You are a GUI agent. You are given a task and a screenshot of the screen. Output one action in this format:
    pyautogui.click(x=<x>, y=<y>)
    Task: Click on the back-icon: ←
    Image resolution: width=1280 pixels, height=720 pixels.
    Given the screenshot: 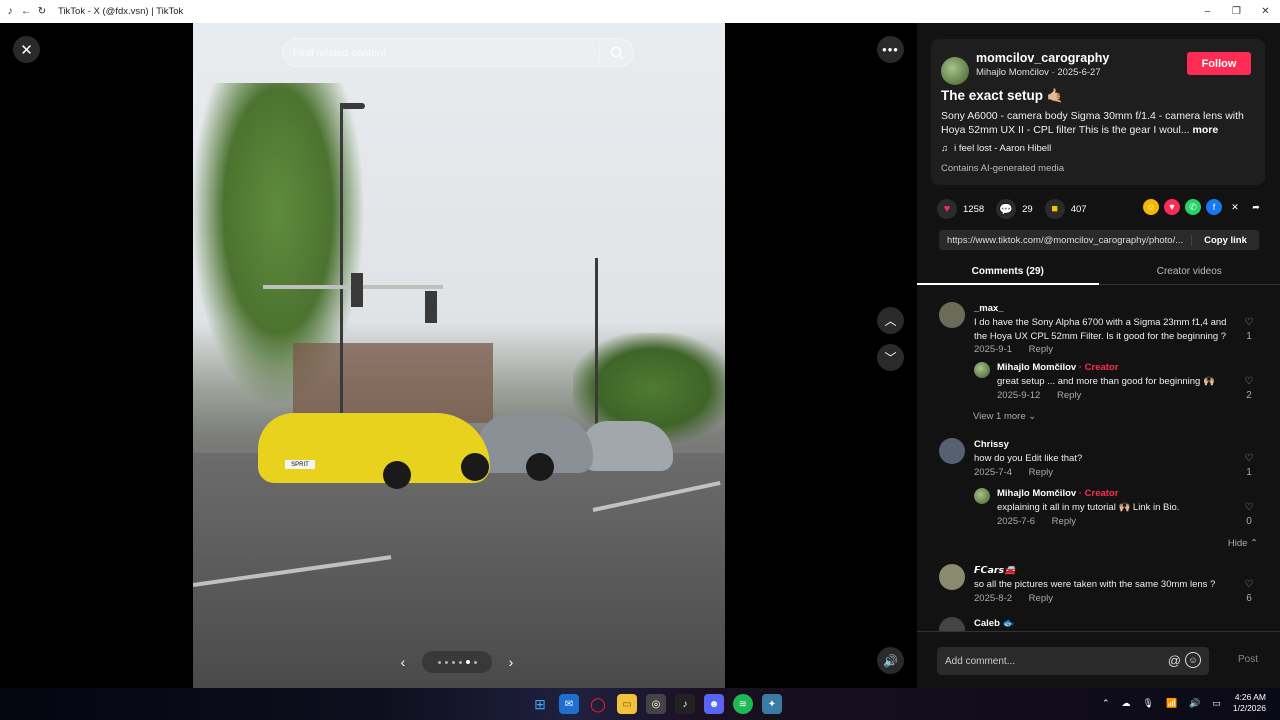 What is the action you would take?
    pyautogui.click(x=26, y=12)
    